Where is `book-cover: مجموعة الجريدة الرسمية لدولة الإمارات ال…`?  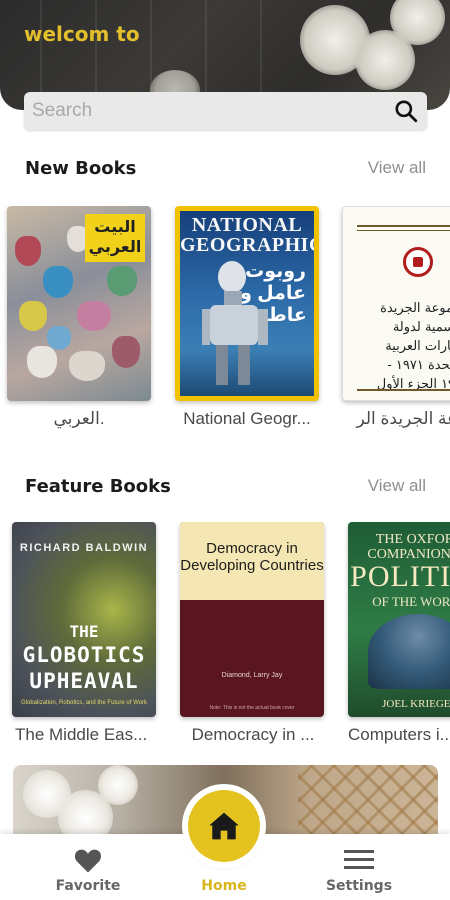
book-cover: مجموعة الجريدة الرسمية لدولة الإمارات ال… is located at coordinates (396, 303).